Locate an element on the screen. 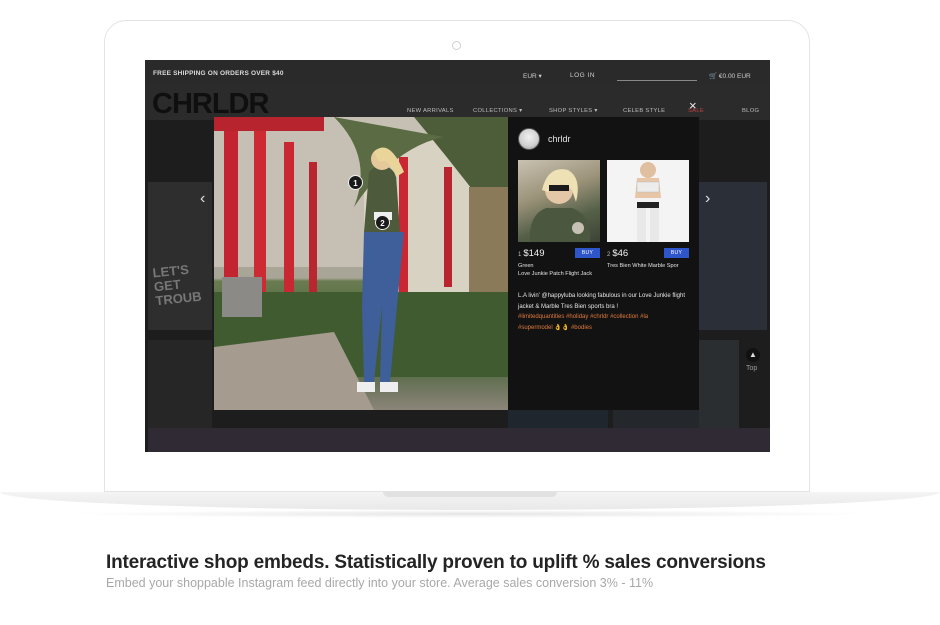 Image resolution: width=940 pixels, height=625 pixels. product-2-illustration is located at coordinates (648, 202).